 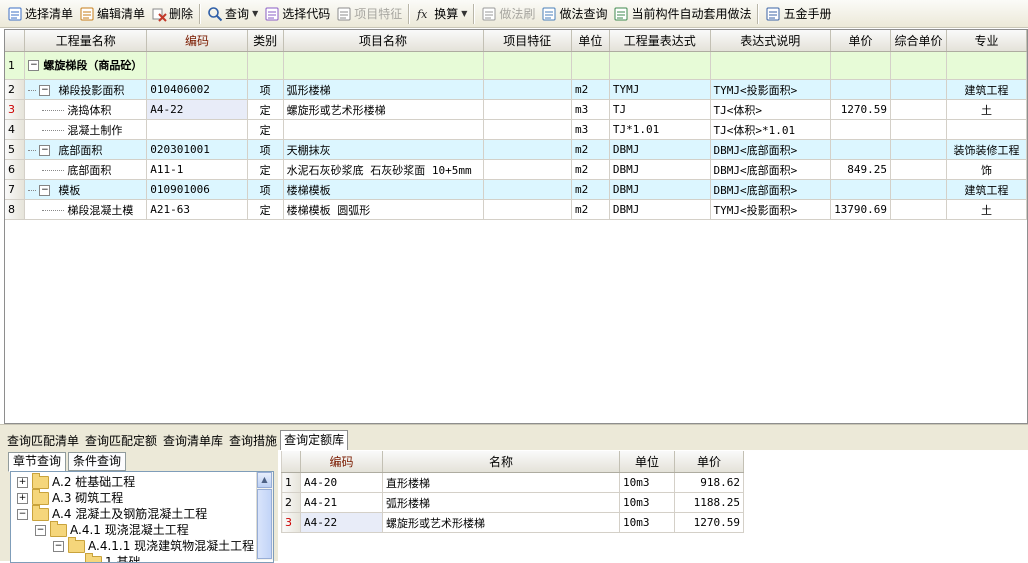 What do you see at coordinates (197, 170) in the screenshot?
I see `cell-code: A11-1` at bounding box center [197, 170].